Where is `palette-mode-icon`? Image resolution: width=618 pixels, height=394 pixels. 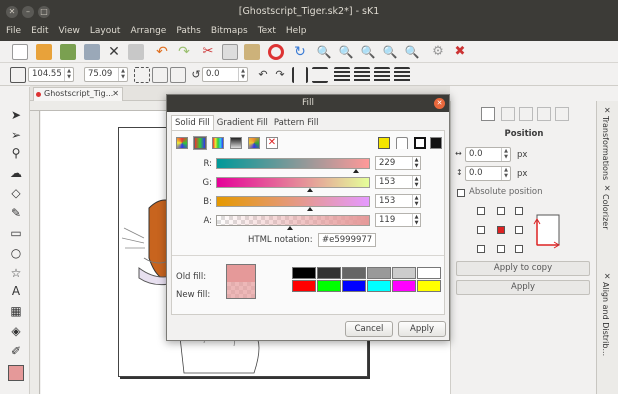 palette-mode-icon is located at coordinates (254, 143).